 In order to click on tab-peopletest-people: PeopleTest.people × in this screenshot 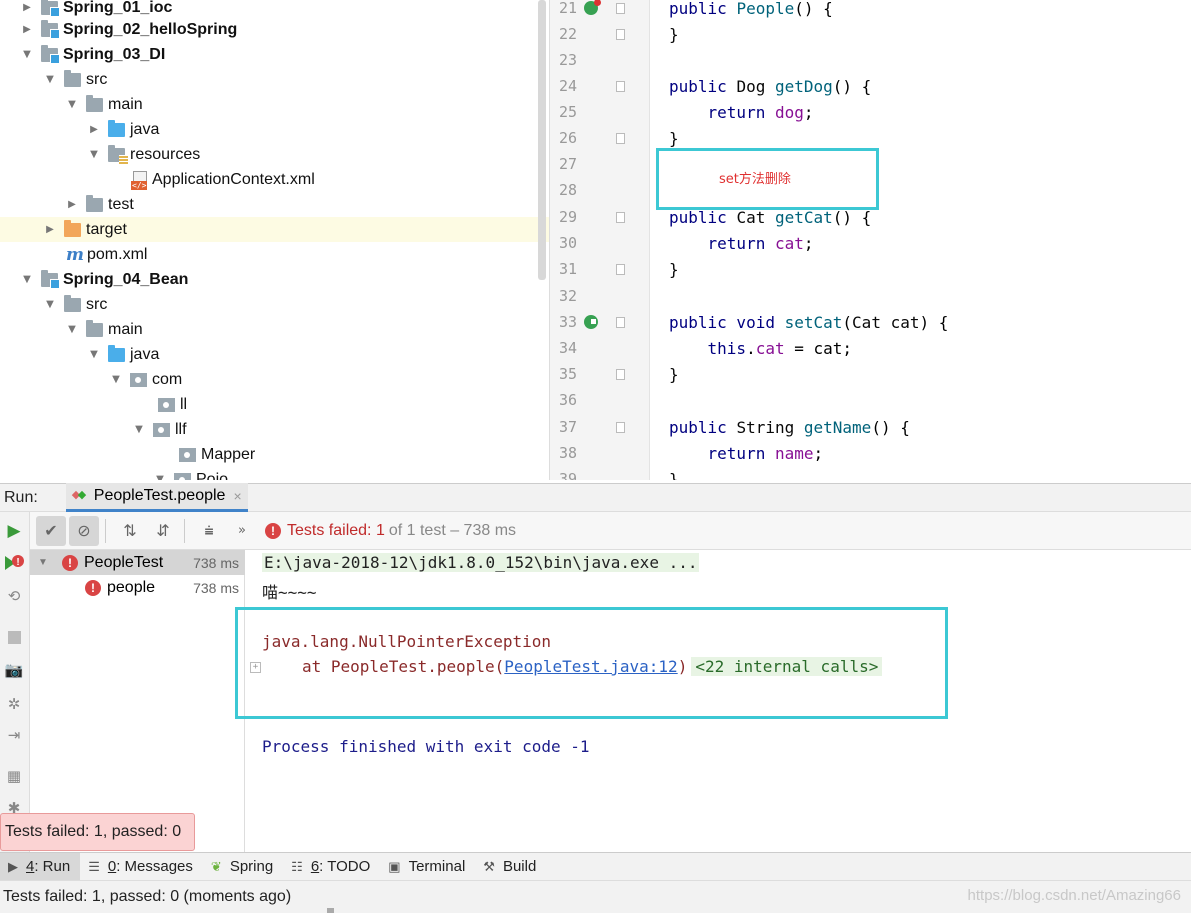, I will do `click(156, 497)`.